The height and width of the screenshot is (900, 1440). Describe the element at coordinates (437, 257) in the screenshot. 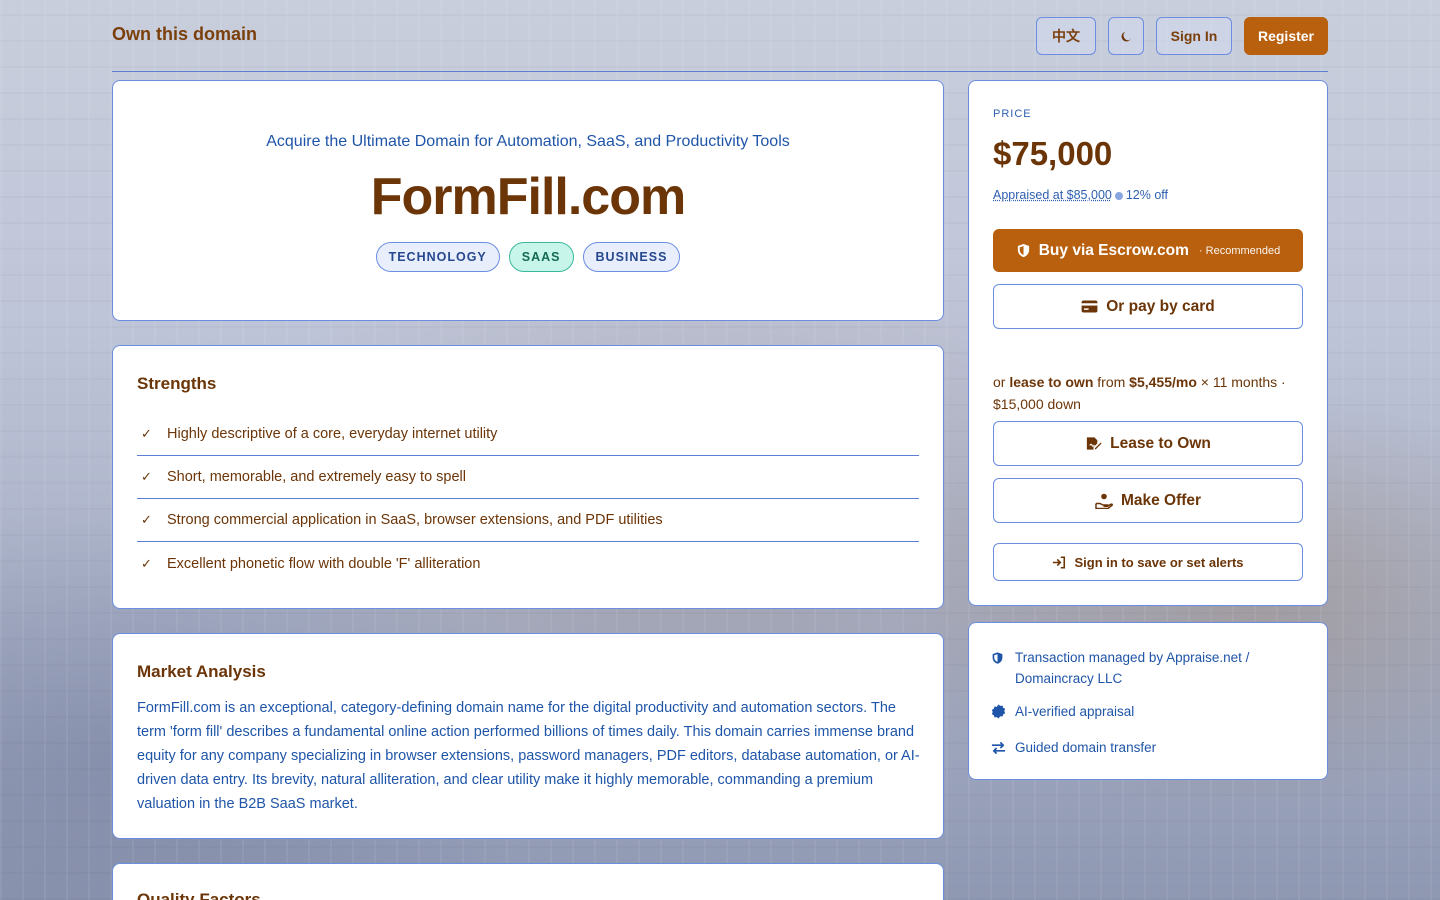

I see `tag-technology: TECHNOLOGY` at that location.